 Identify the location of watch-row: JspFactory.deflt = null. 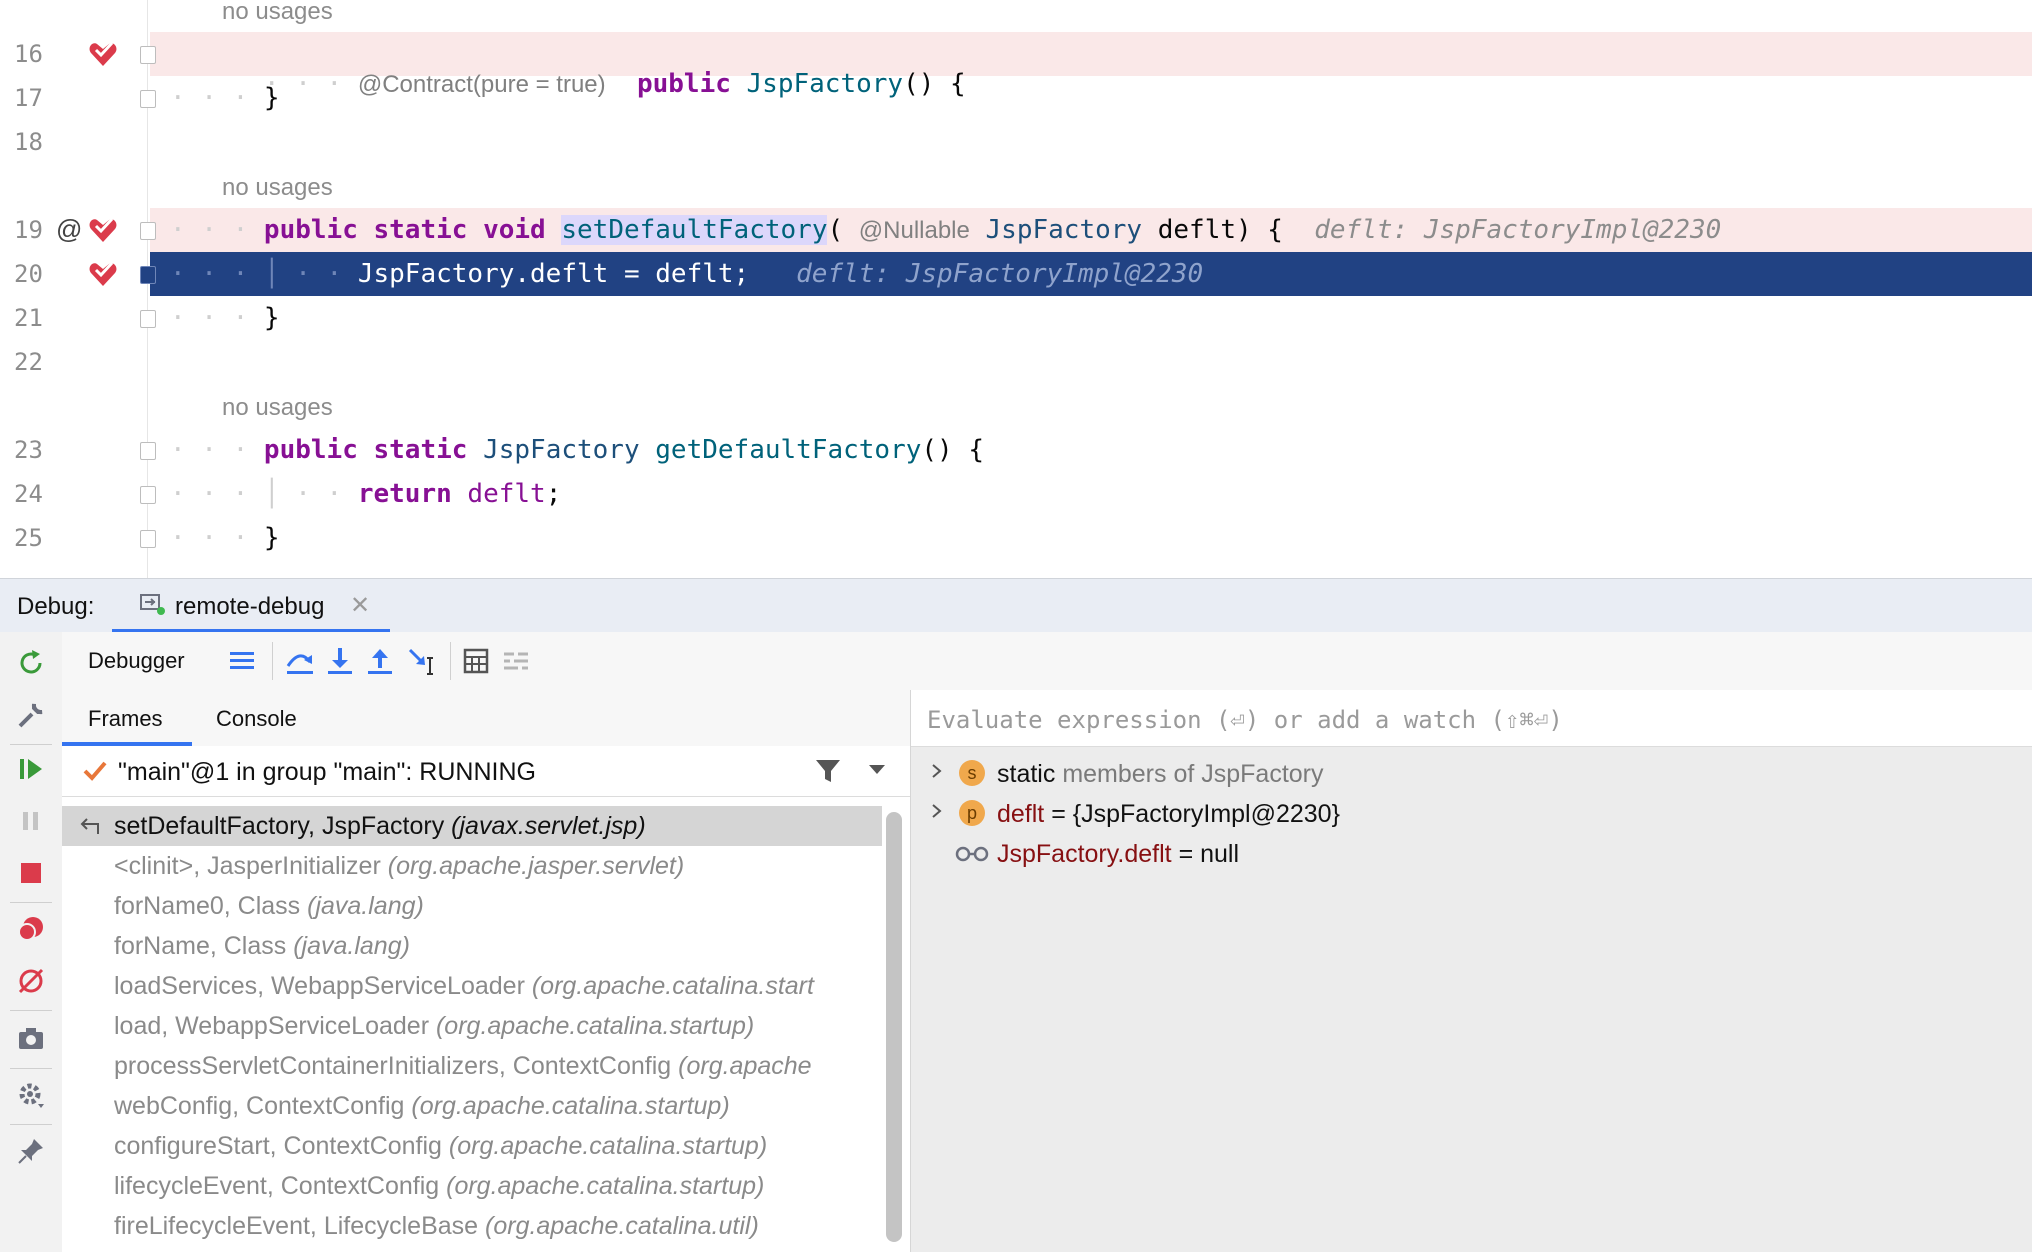
(1471, 854).